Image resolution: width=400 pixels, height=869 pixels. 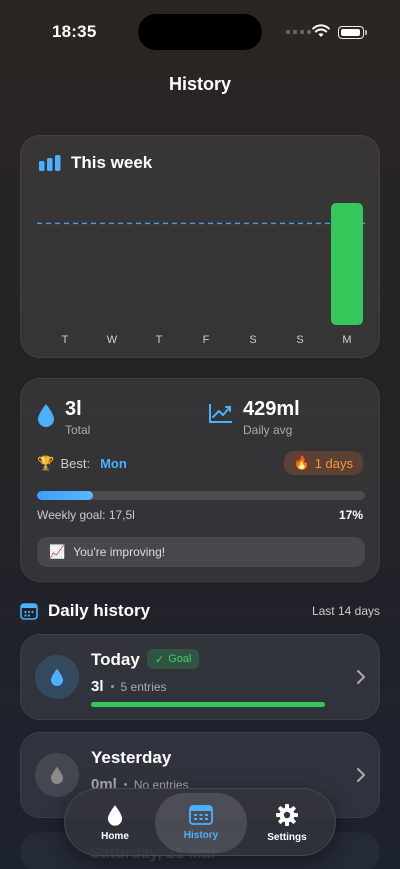 I want to click on improving-text: You're improving!, so click(x=119, y=552).